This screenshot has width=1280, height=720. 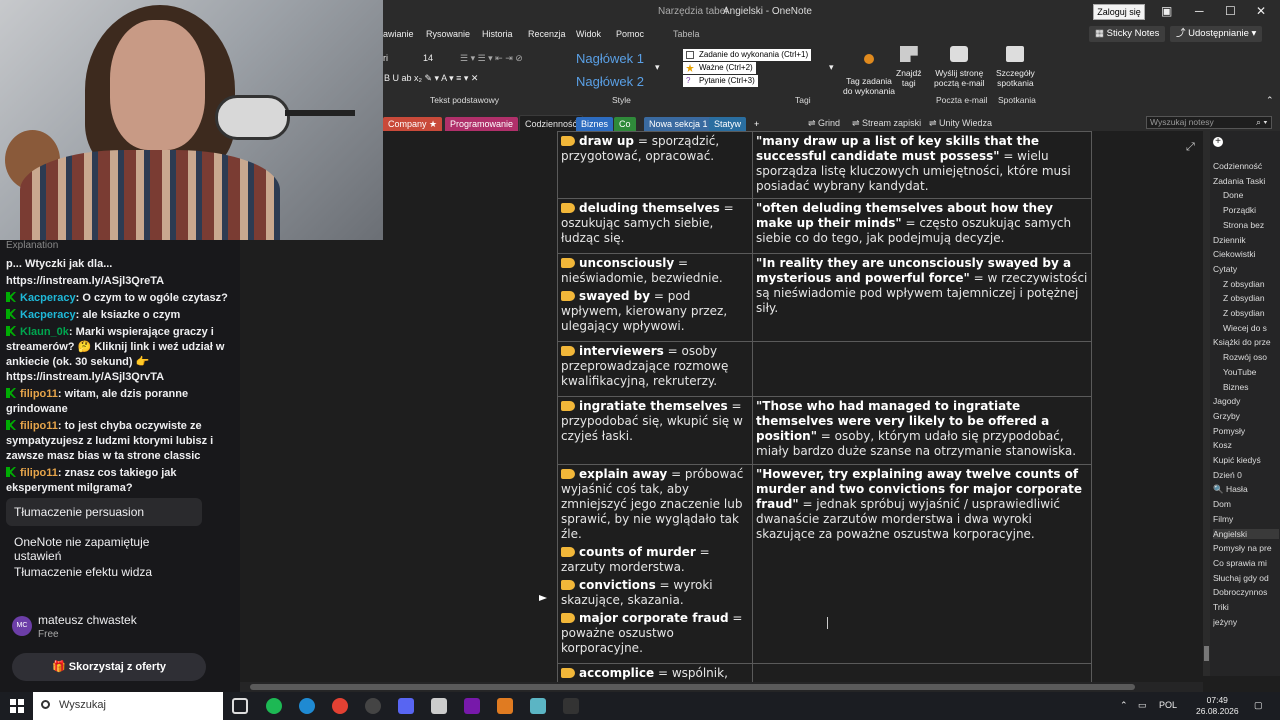 I want to click on style-heading-2: Nagłówek 2, so click(x=611, y=82).